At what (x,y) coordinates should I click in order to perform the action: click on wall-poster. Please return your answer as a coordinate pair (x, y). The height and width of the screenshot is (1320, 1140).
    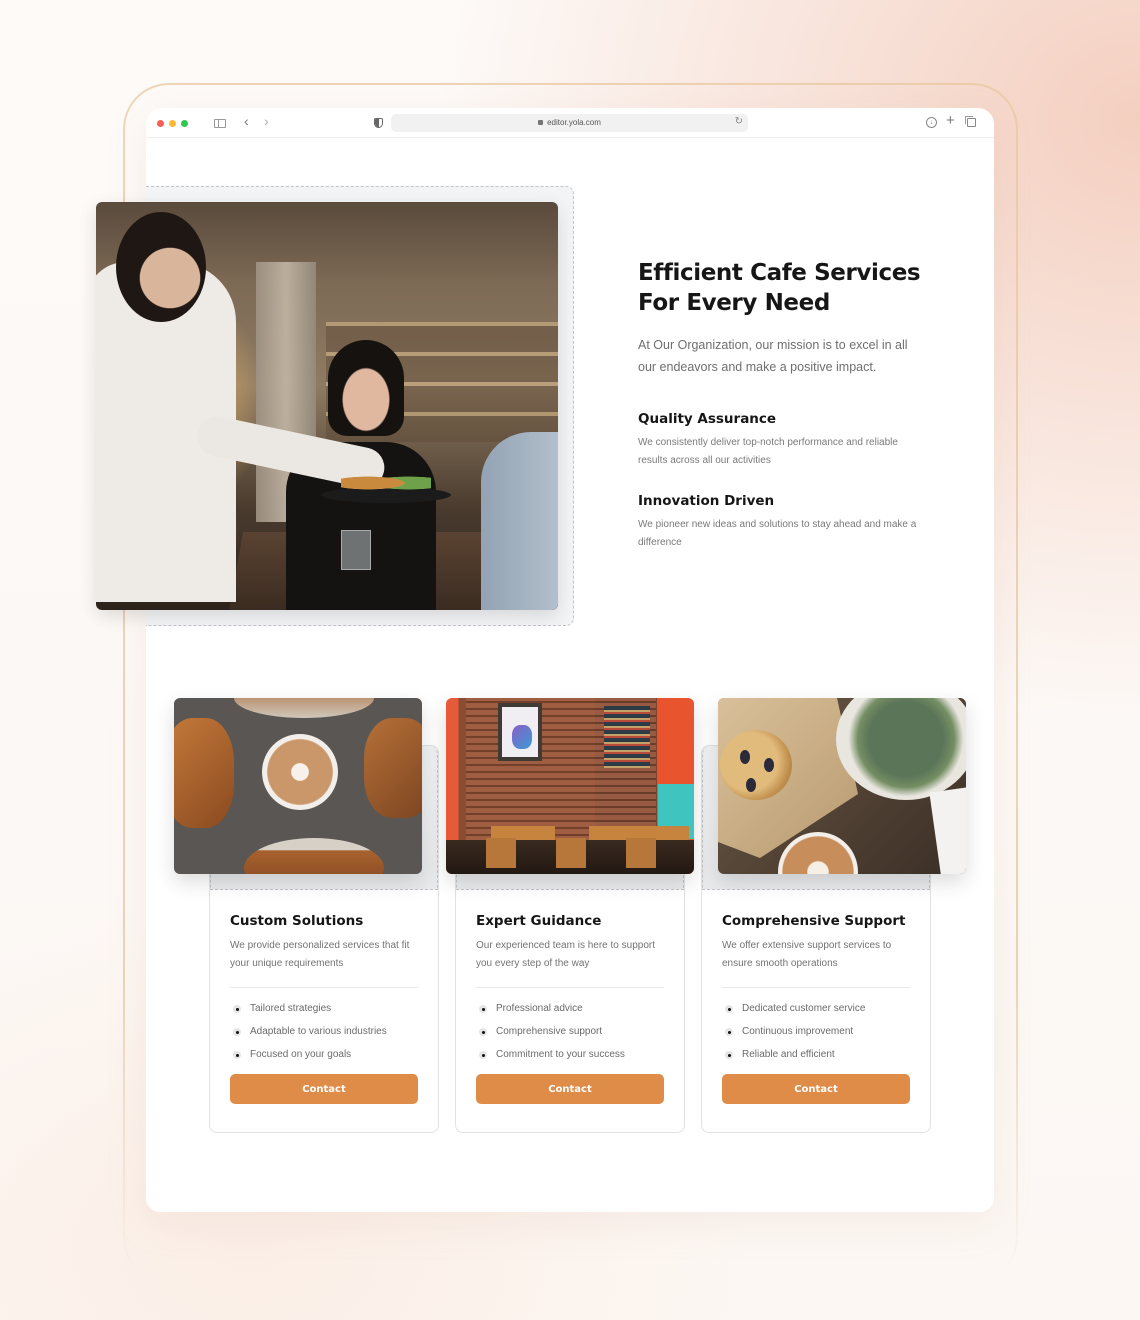
    Looking at the image, I should click on (520, 732).